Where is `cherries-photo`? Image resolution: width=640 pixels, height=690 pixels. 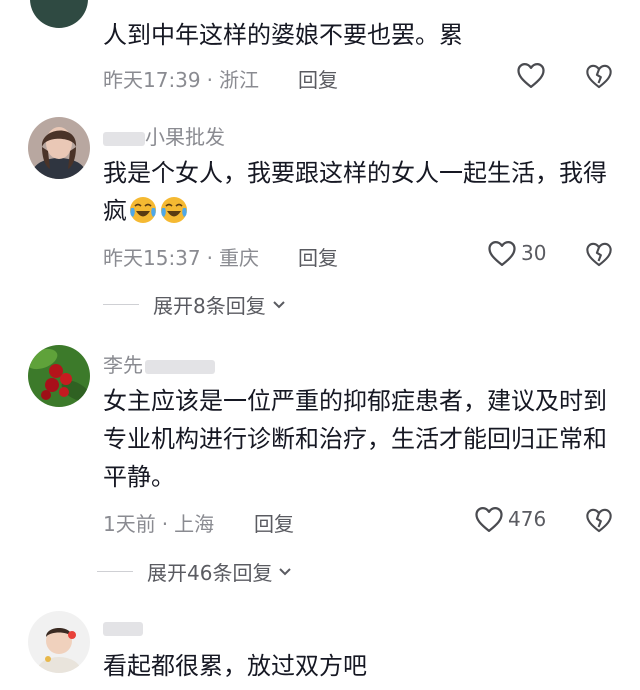 cherries-photo is located at coordinates (59, 376).